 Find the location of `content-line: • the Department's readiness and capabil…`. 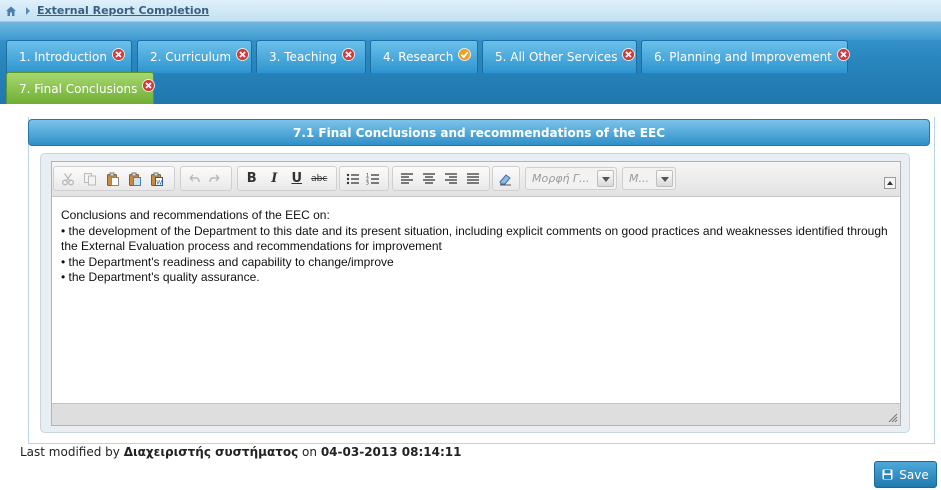

content-line: • the Department's readiness and capabil… is located at coordinates (227, 261).